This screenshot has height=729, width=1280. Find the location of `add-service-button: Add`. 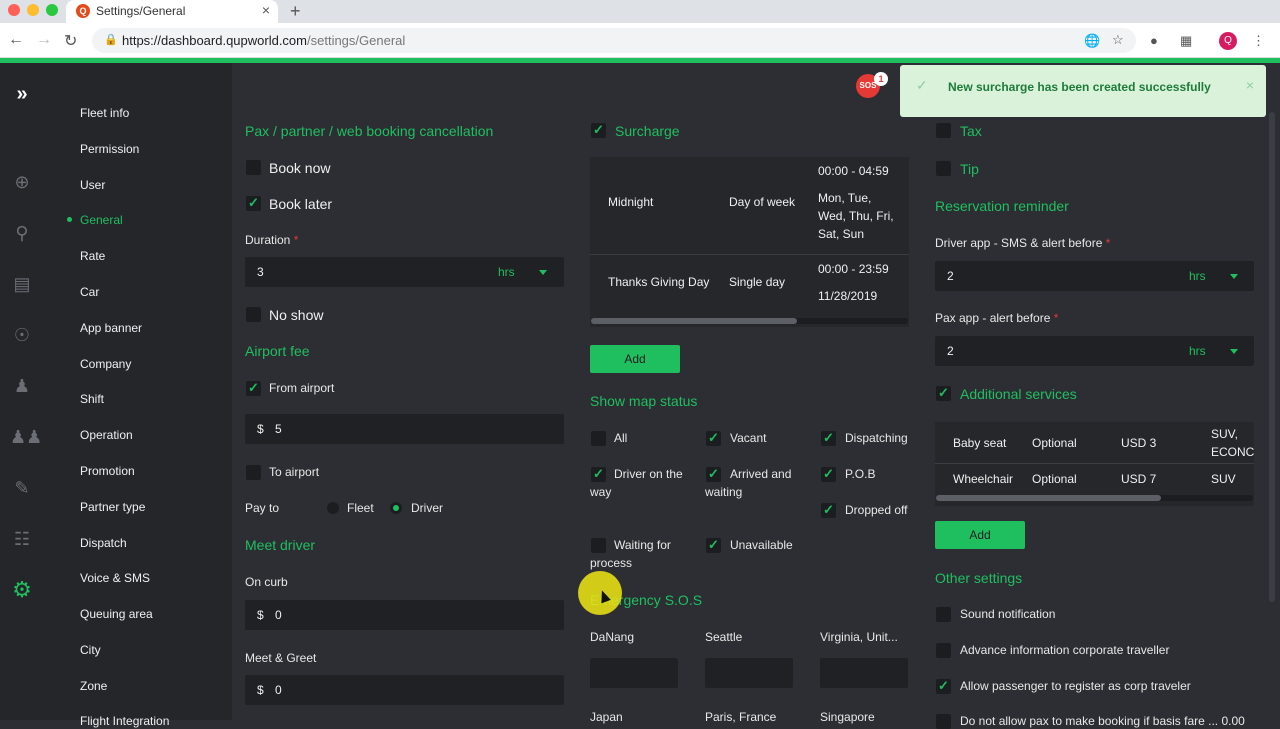

add-service-button: Add is located at coordinates (980, 535).